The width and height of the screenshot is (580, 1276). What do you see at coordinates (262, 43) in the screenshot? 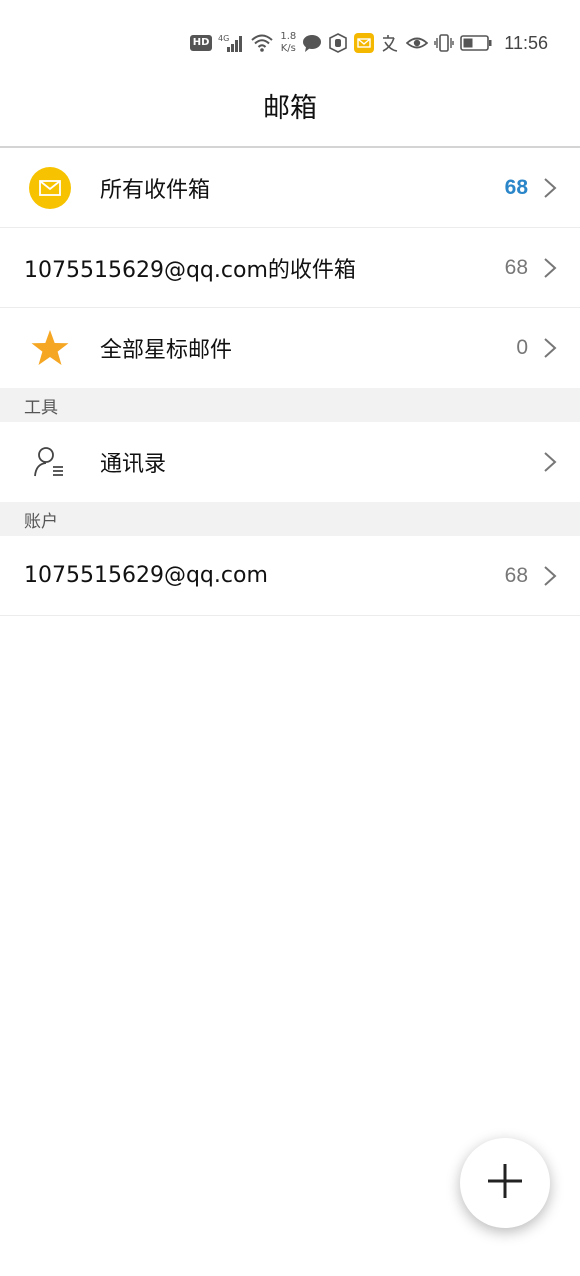
I see `wifi-icon` at bounding box center [262, 43].